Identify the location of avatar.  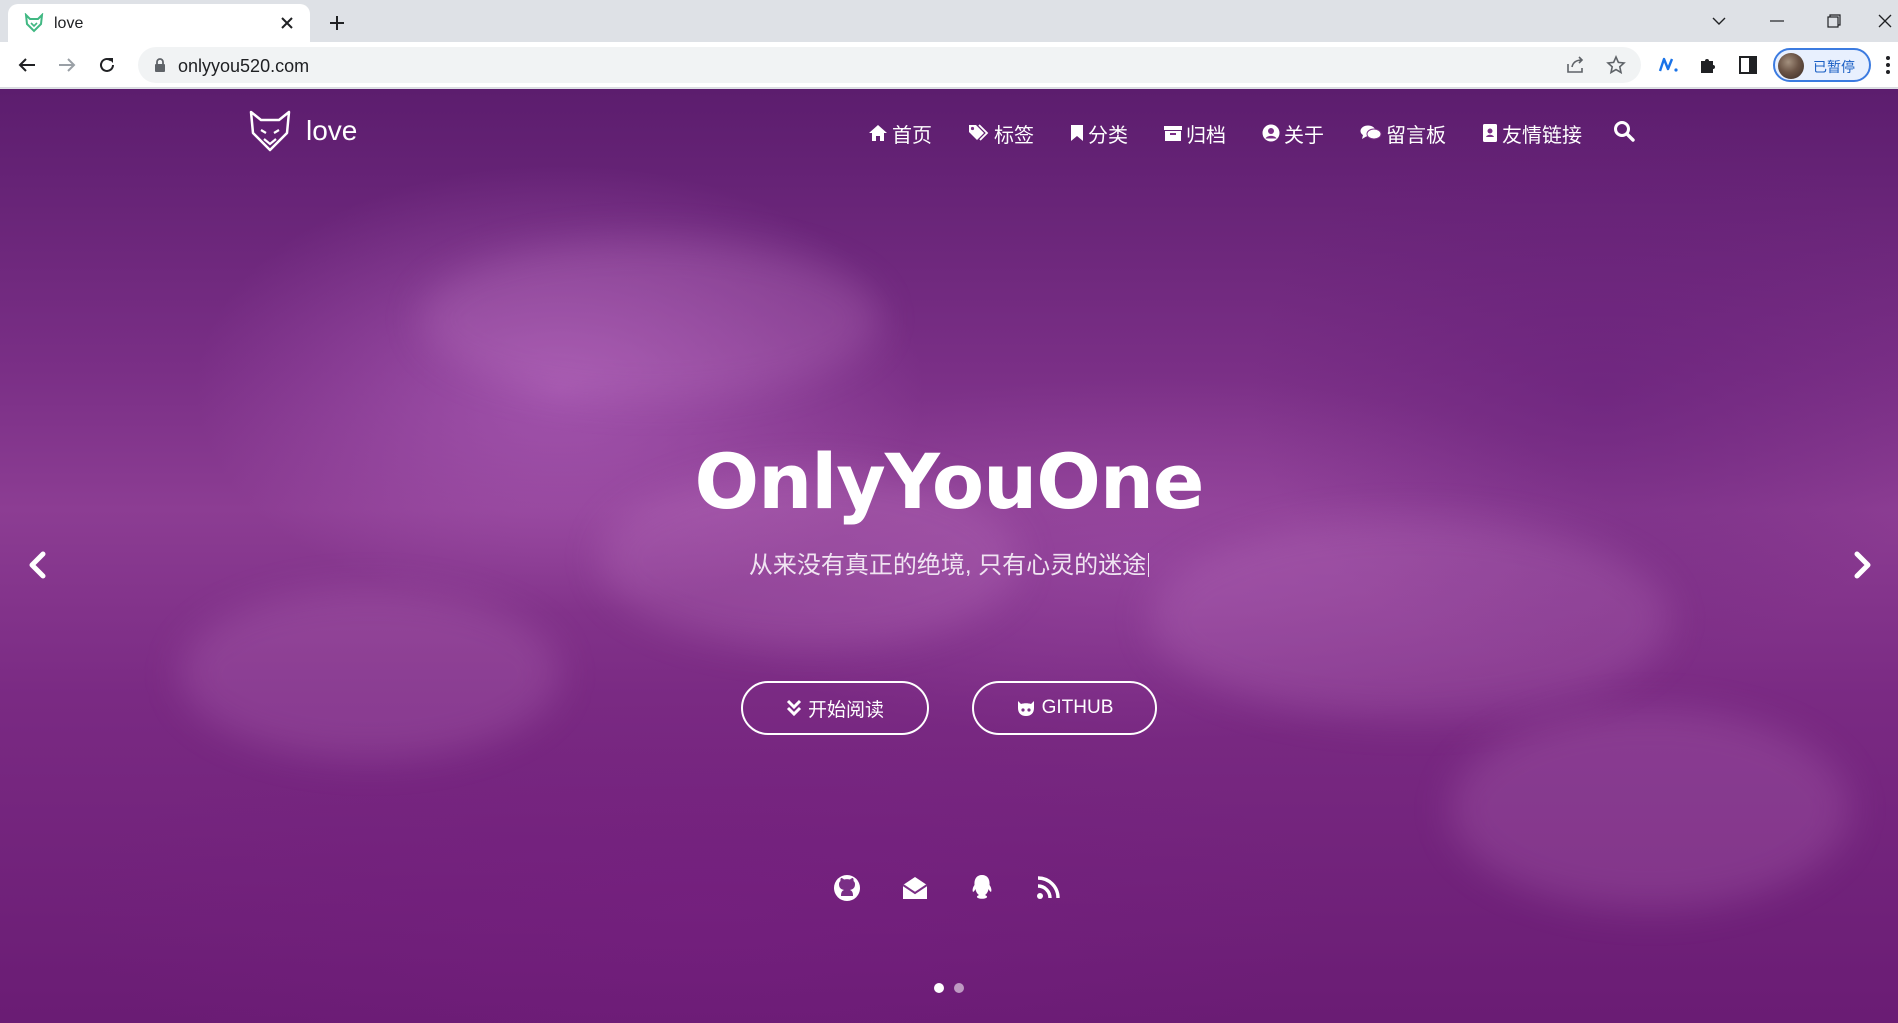
(1791, 66).